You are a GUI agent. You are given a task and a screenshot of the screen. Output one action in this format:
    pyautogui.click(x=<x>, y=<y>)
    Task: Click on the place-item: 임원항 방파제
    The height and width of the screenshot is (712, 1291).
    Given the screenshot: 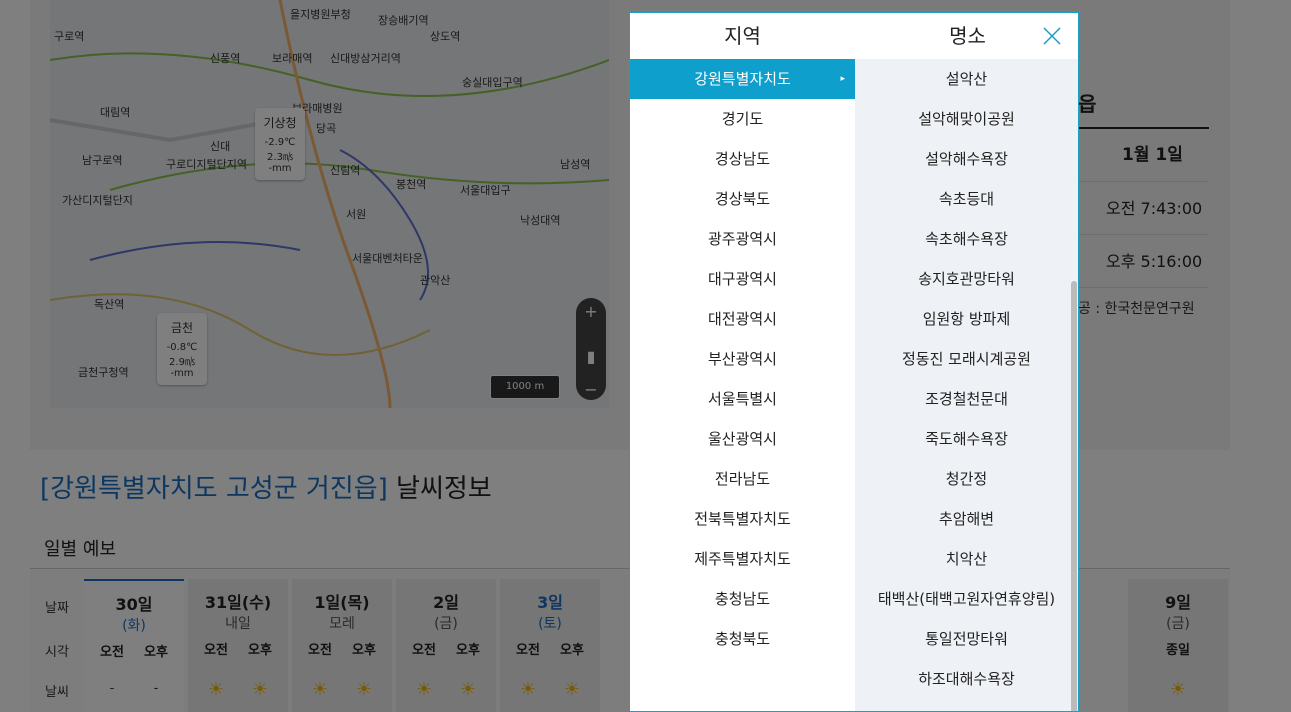 What is the action you would take?
    pyautogui.click(x=966, y=319)
    